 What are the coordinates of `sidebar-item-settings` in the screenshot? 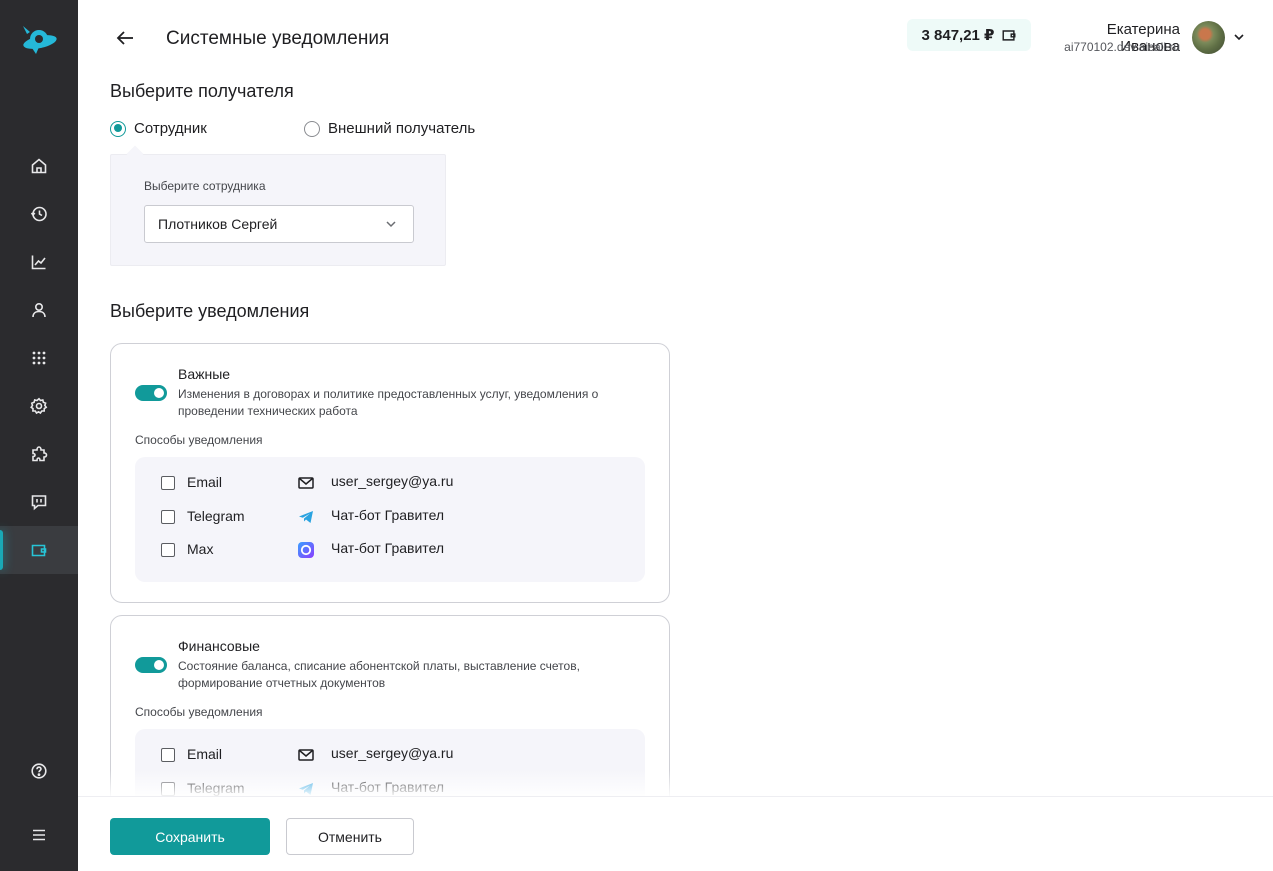 It's located at (39, 406).